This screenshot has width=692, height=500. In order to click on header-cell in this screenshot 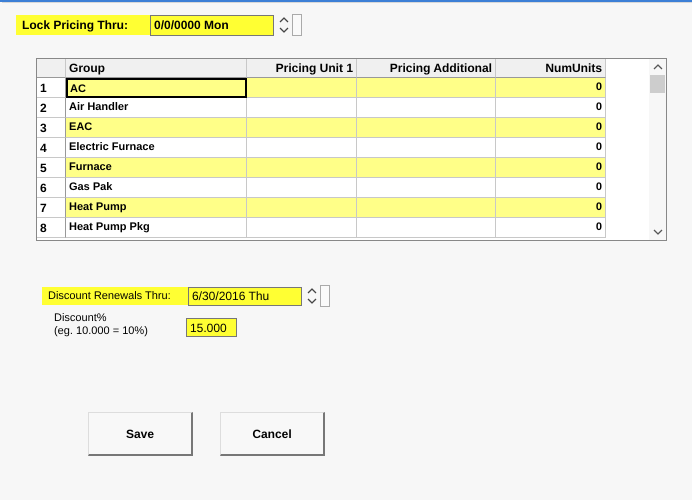, I will do `click(51, 68)`.